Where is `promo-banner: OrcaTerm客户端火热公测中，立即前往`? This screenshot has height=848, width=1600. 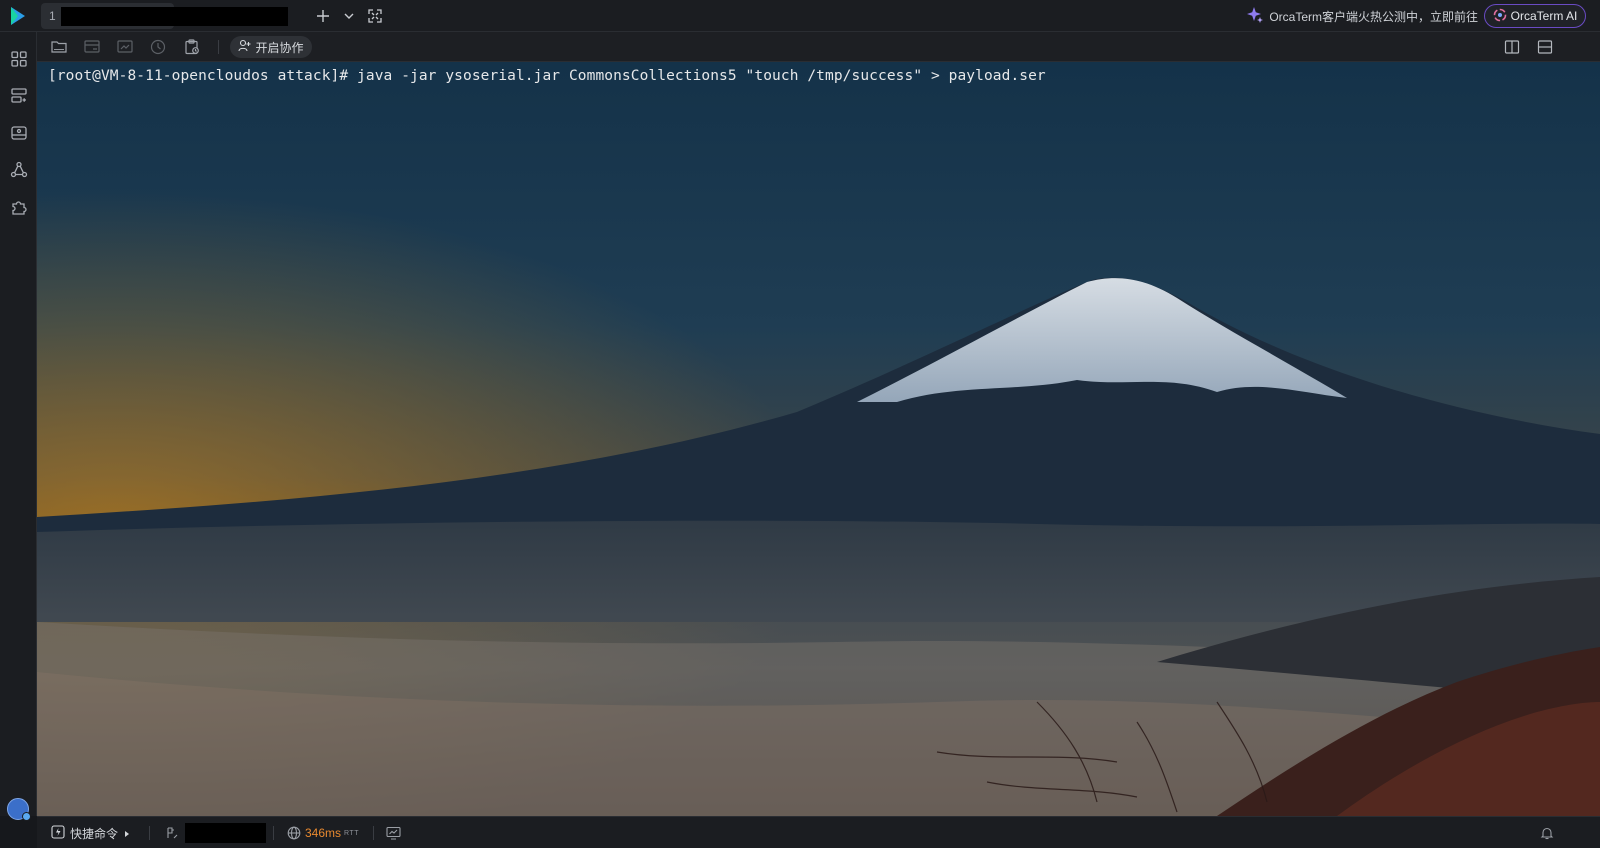
promo-banner: OrcaTerm客户端火热公测中，立即前往 is located at coordinates (1362, 16).